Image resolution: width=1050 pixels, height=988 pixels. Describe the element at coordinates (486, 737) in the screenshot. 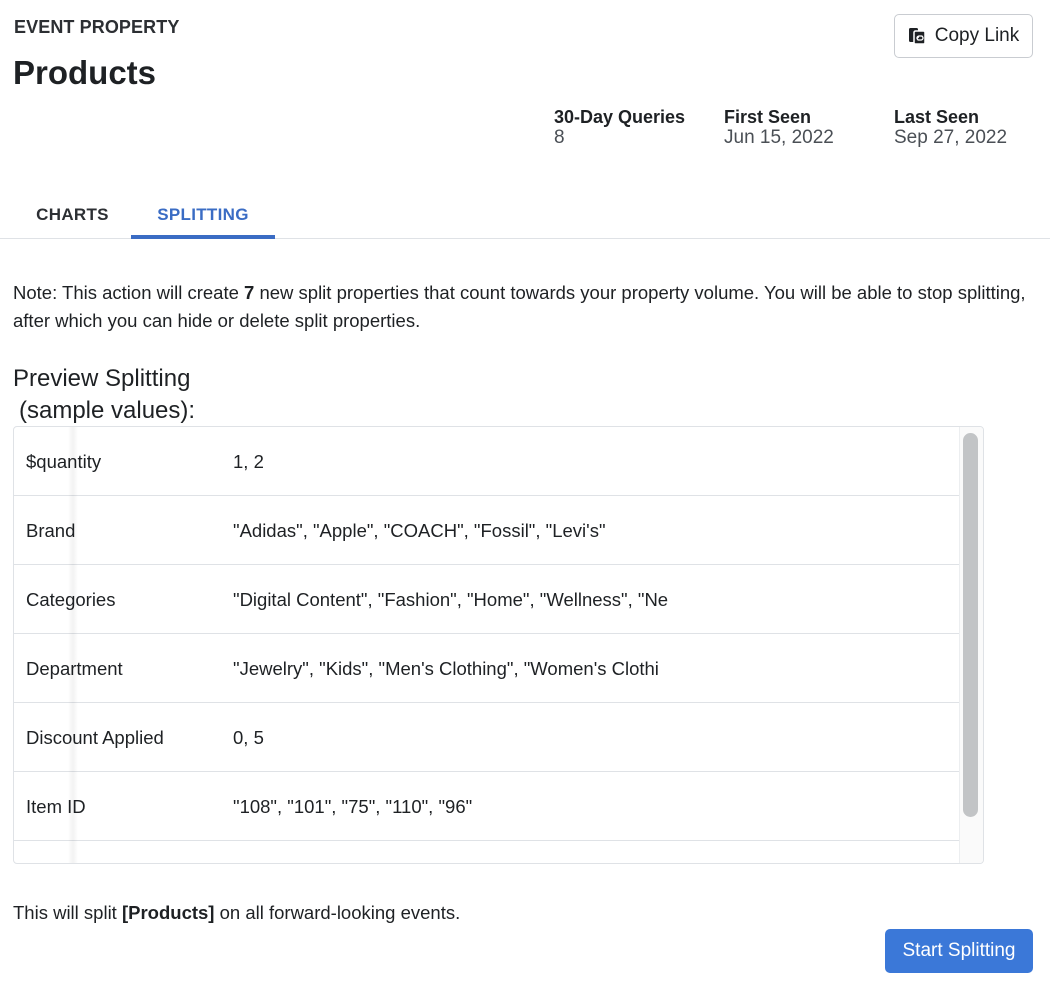

I see `table-row: Discount Applied 0, 5` at that location.